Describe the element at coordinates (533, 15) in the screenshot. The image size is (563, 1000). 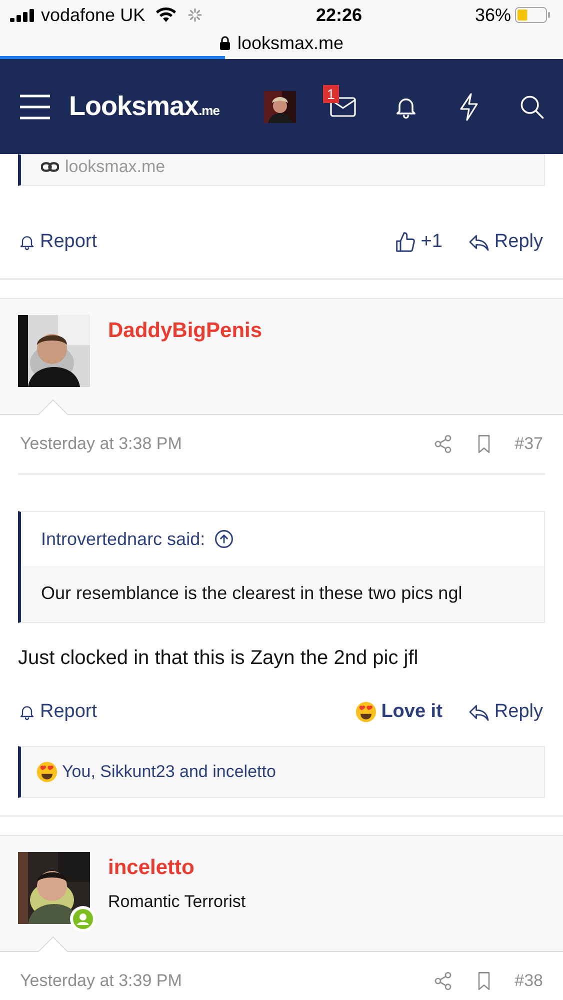
I see `battery-icon` at that location.